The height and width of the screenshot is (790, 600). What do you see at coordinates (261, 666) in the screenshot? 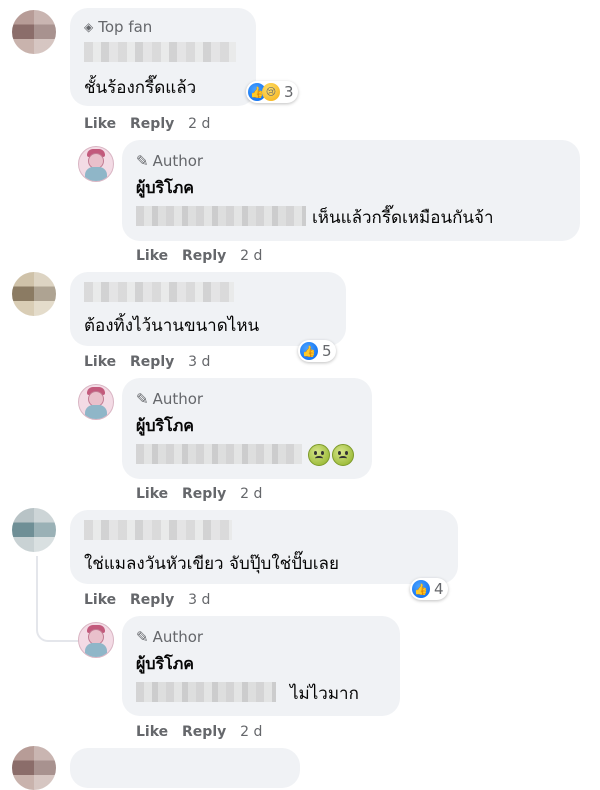
I see `reply-bubble: ✎ Author ผู้บริโภค ไม่ไวมาก` at bounding box center [261, 666].